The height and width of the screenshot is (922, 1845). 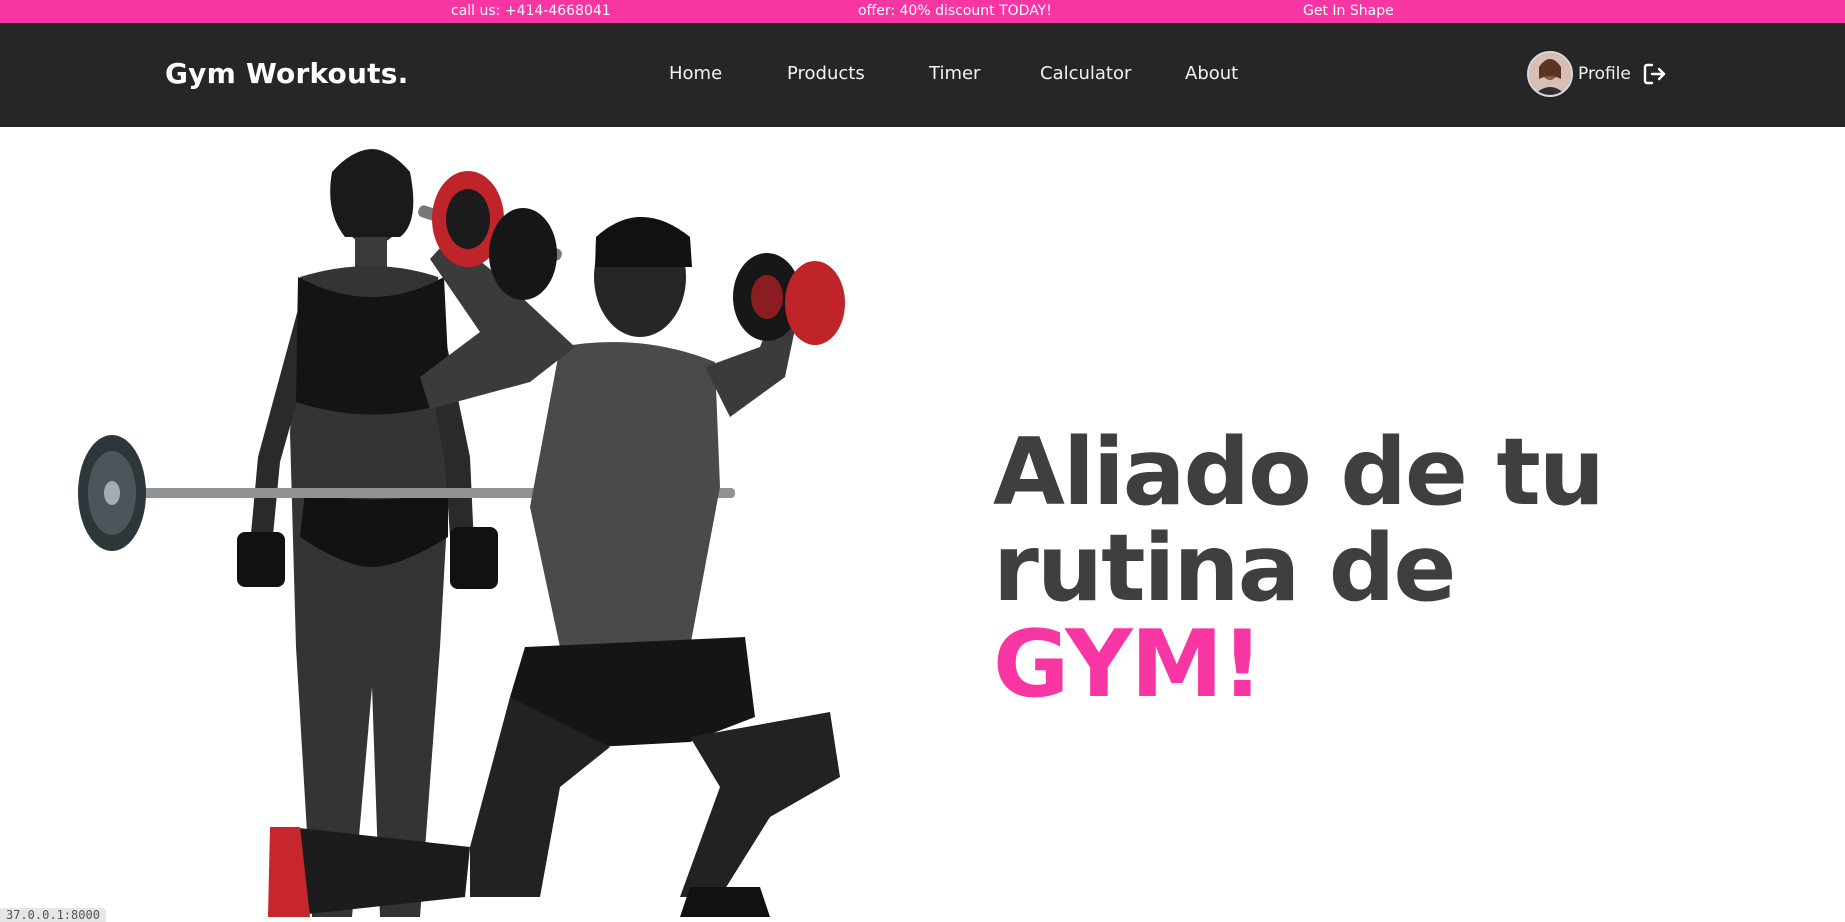 I want to click on avatar-icon, so click(x=1550, y=74).